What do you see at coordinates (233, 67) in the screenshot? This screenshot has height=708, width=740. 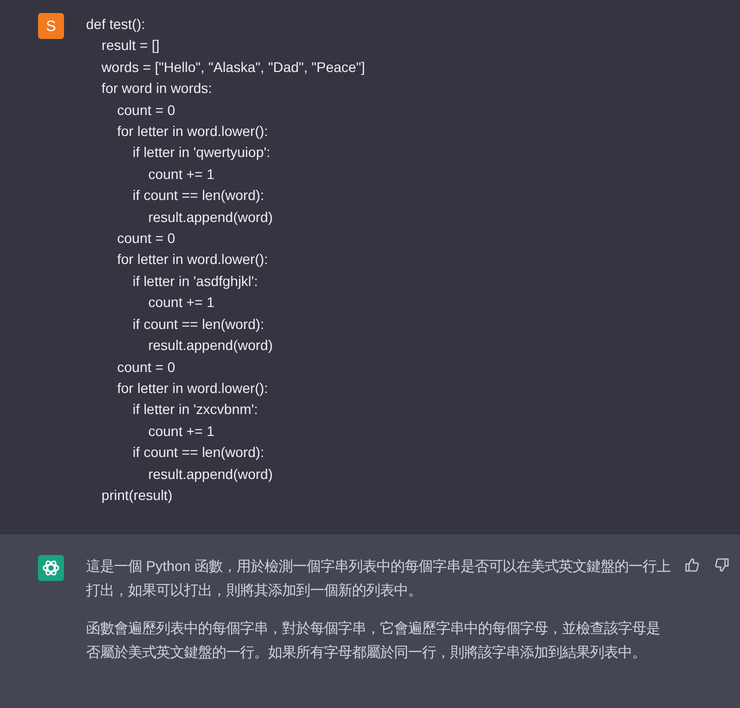 I see `code-line: words = ["Hello", "Alaska", "Dad", "Peace"]` at bounding box center [233, 67].